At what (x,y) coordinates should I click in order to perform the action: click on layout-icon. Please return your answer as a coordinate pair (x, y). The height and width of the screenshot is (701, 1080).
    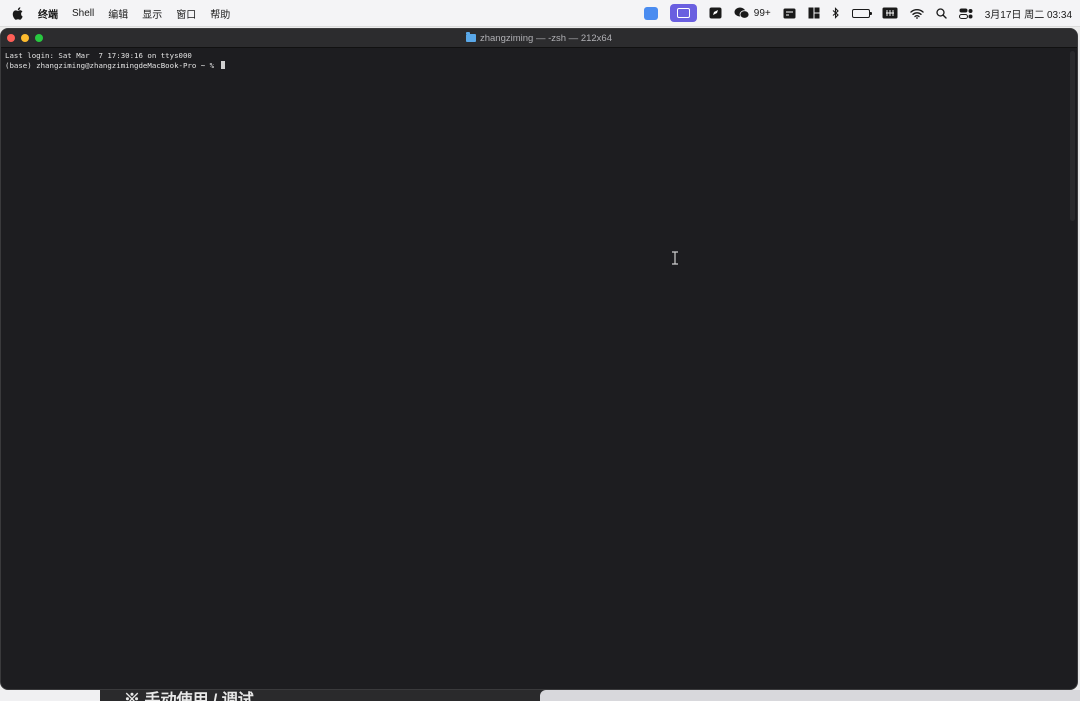
    Looking at the image, I should click on (814, 13).